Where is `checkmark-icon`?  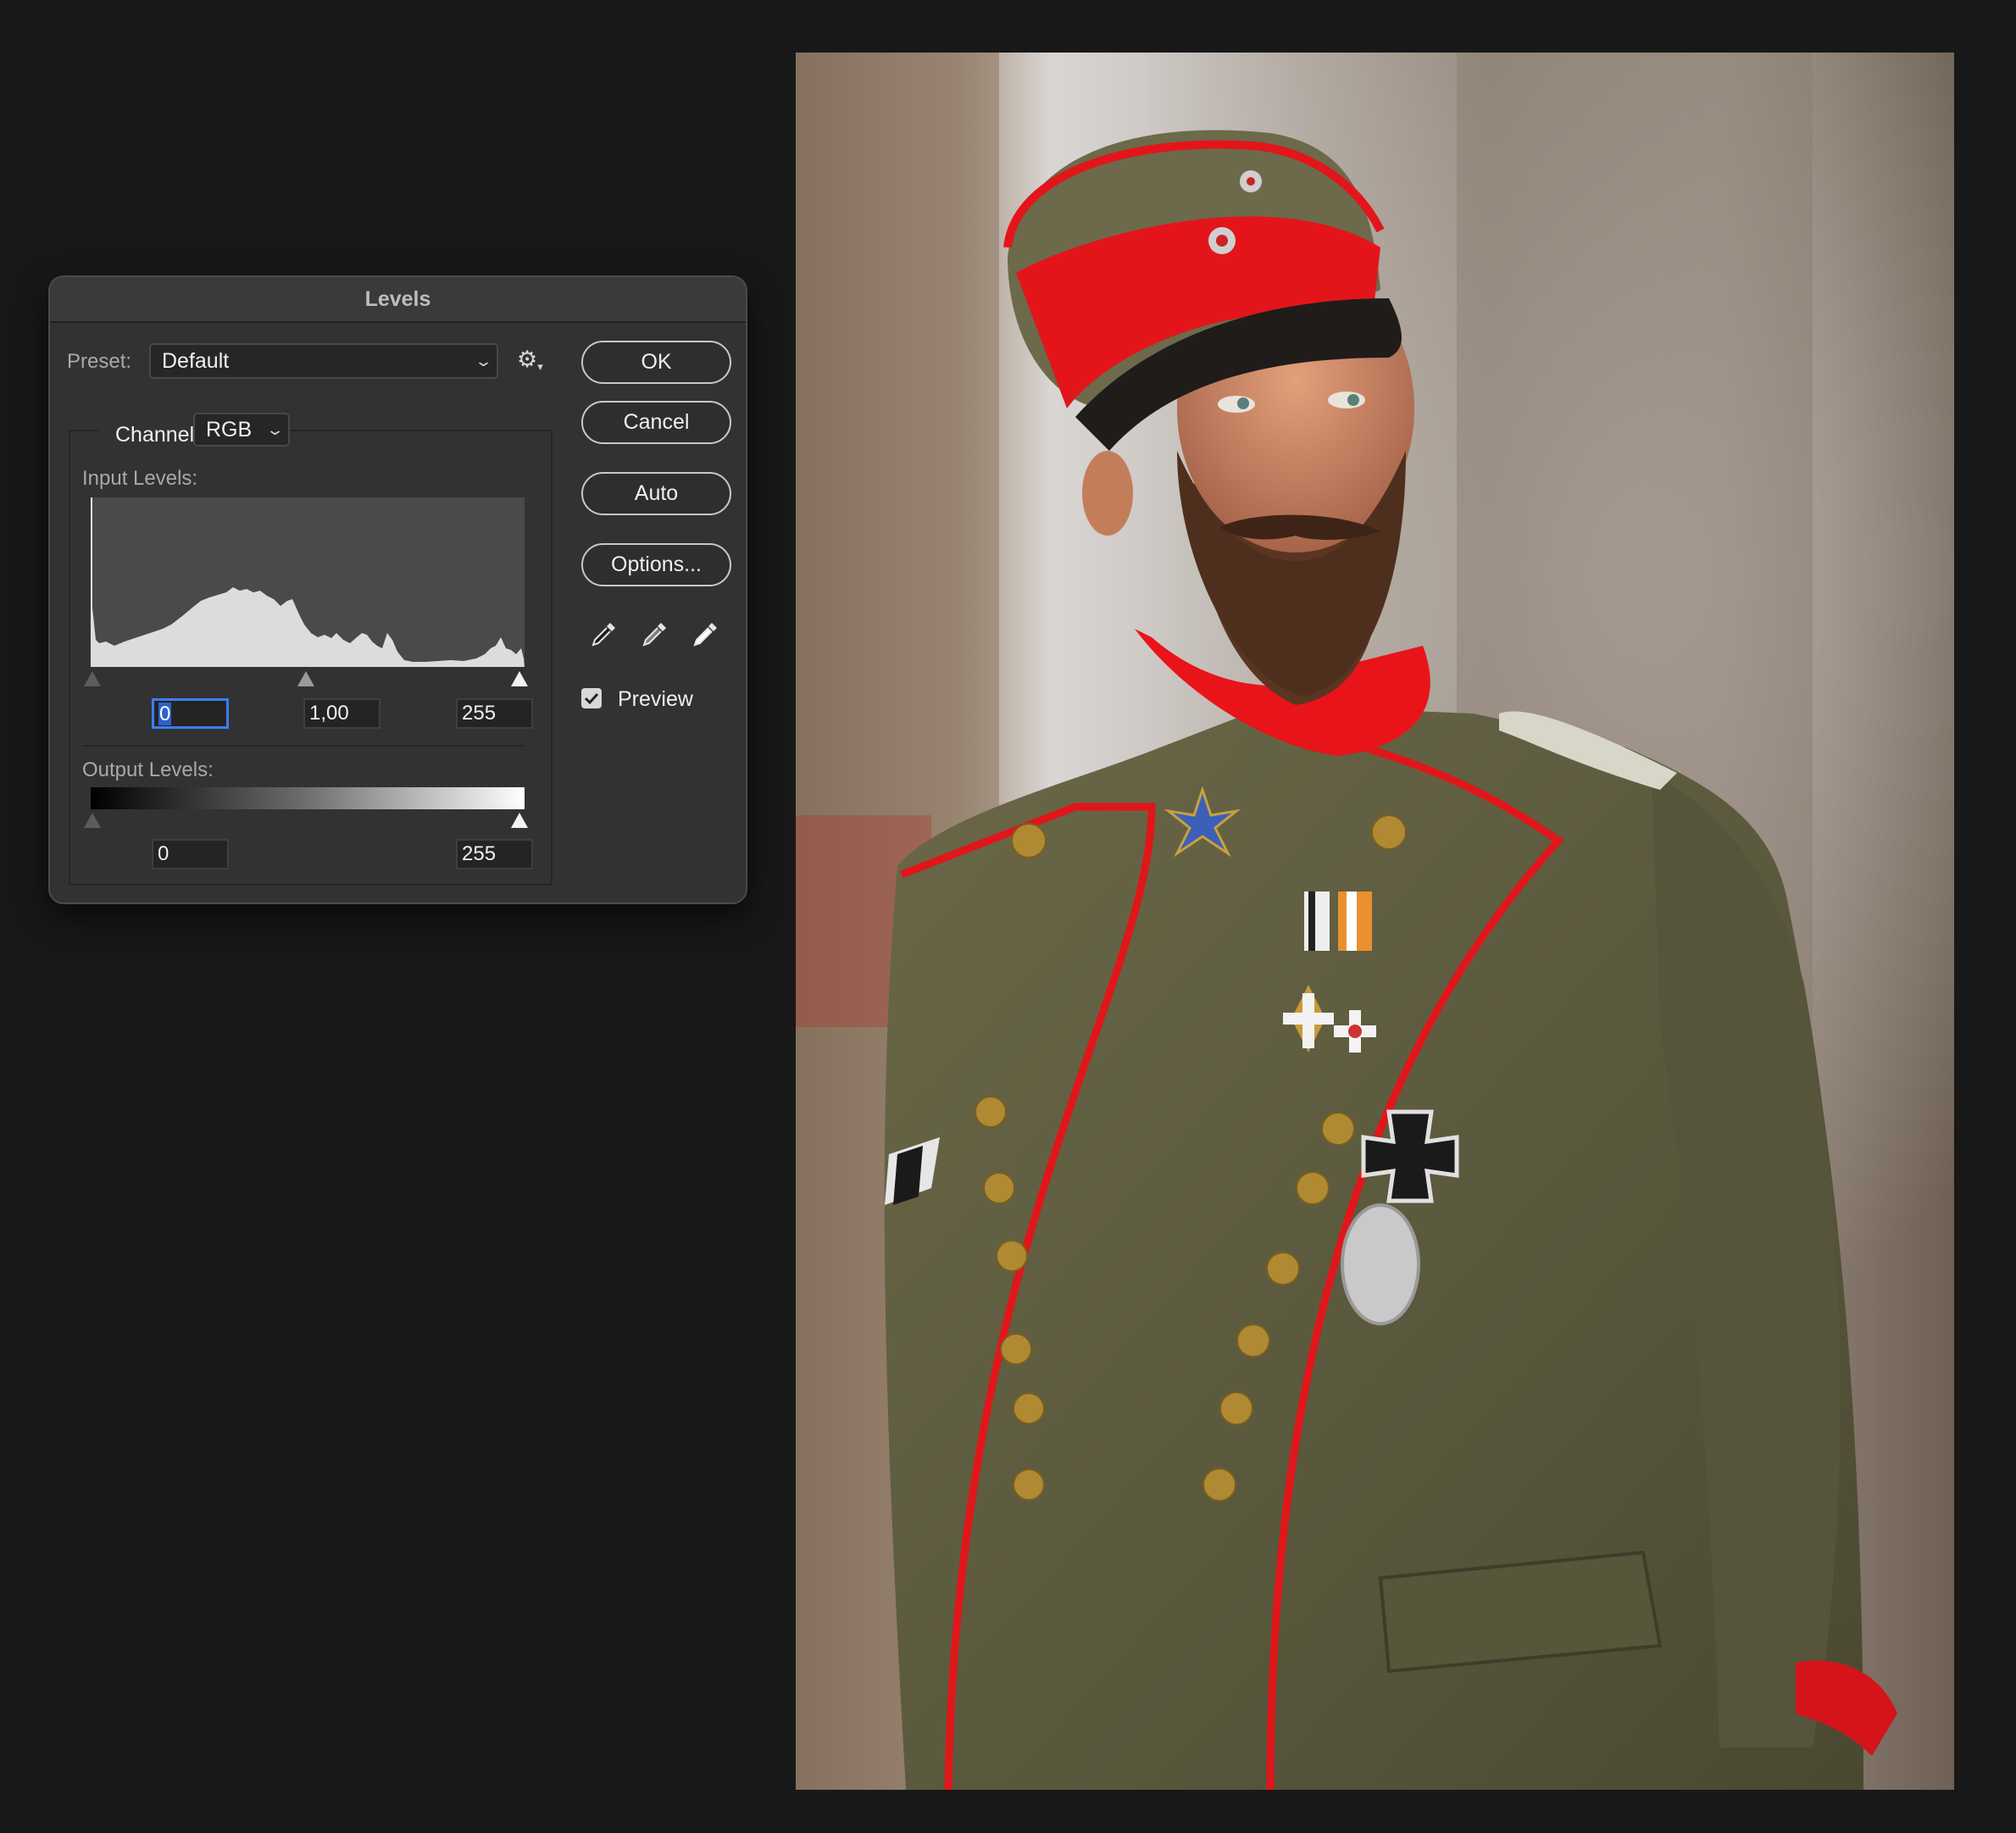 checkmark-icon is located at coordinates (591, 698).